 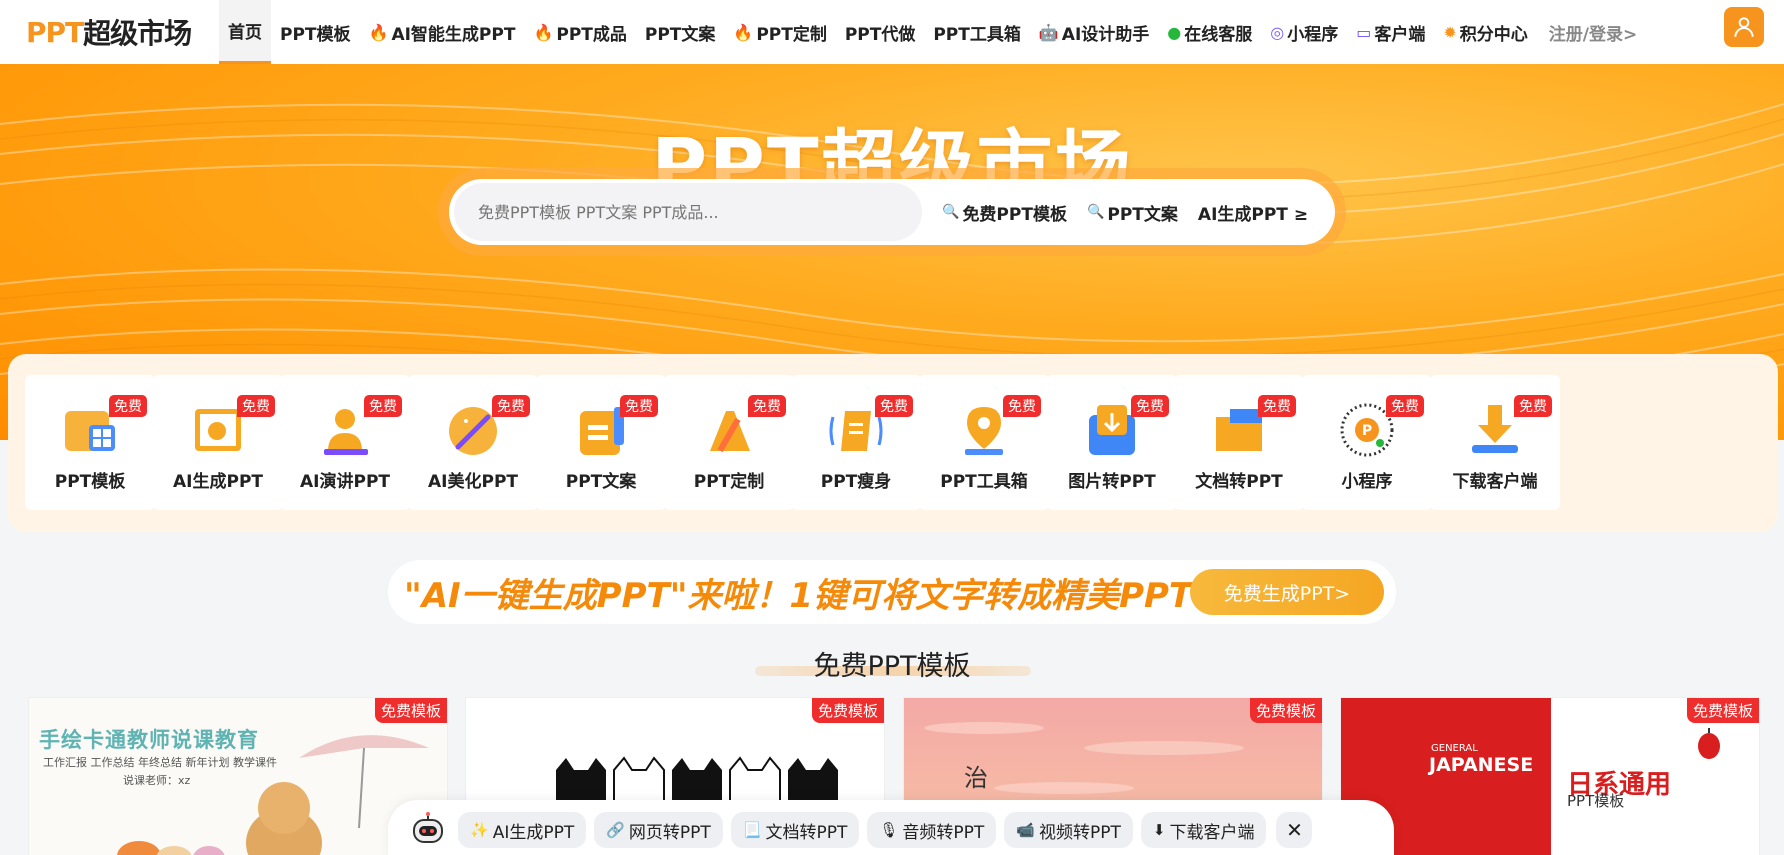 I want to click on tool-card: 免费图片转PPT, so click(x=1112, y=442).